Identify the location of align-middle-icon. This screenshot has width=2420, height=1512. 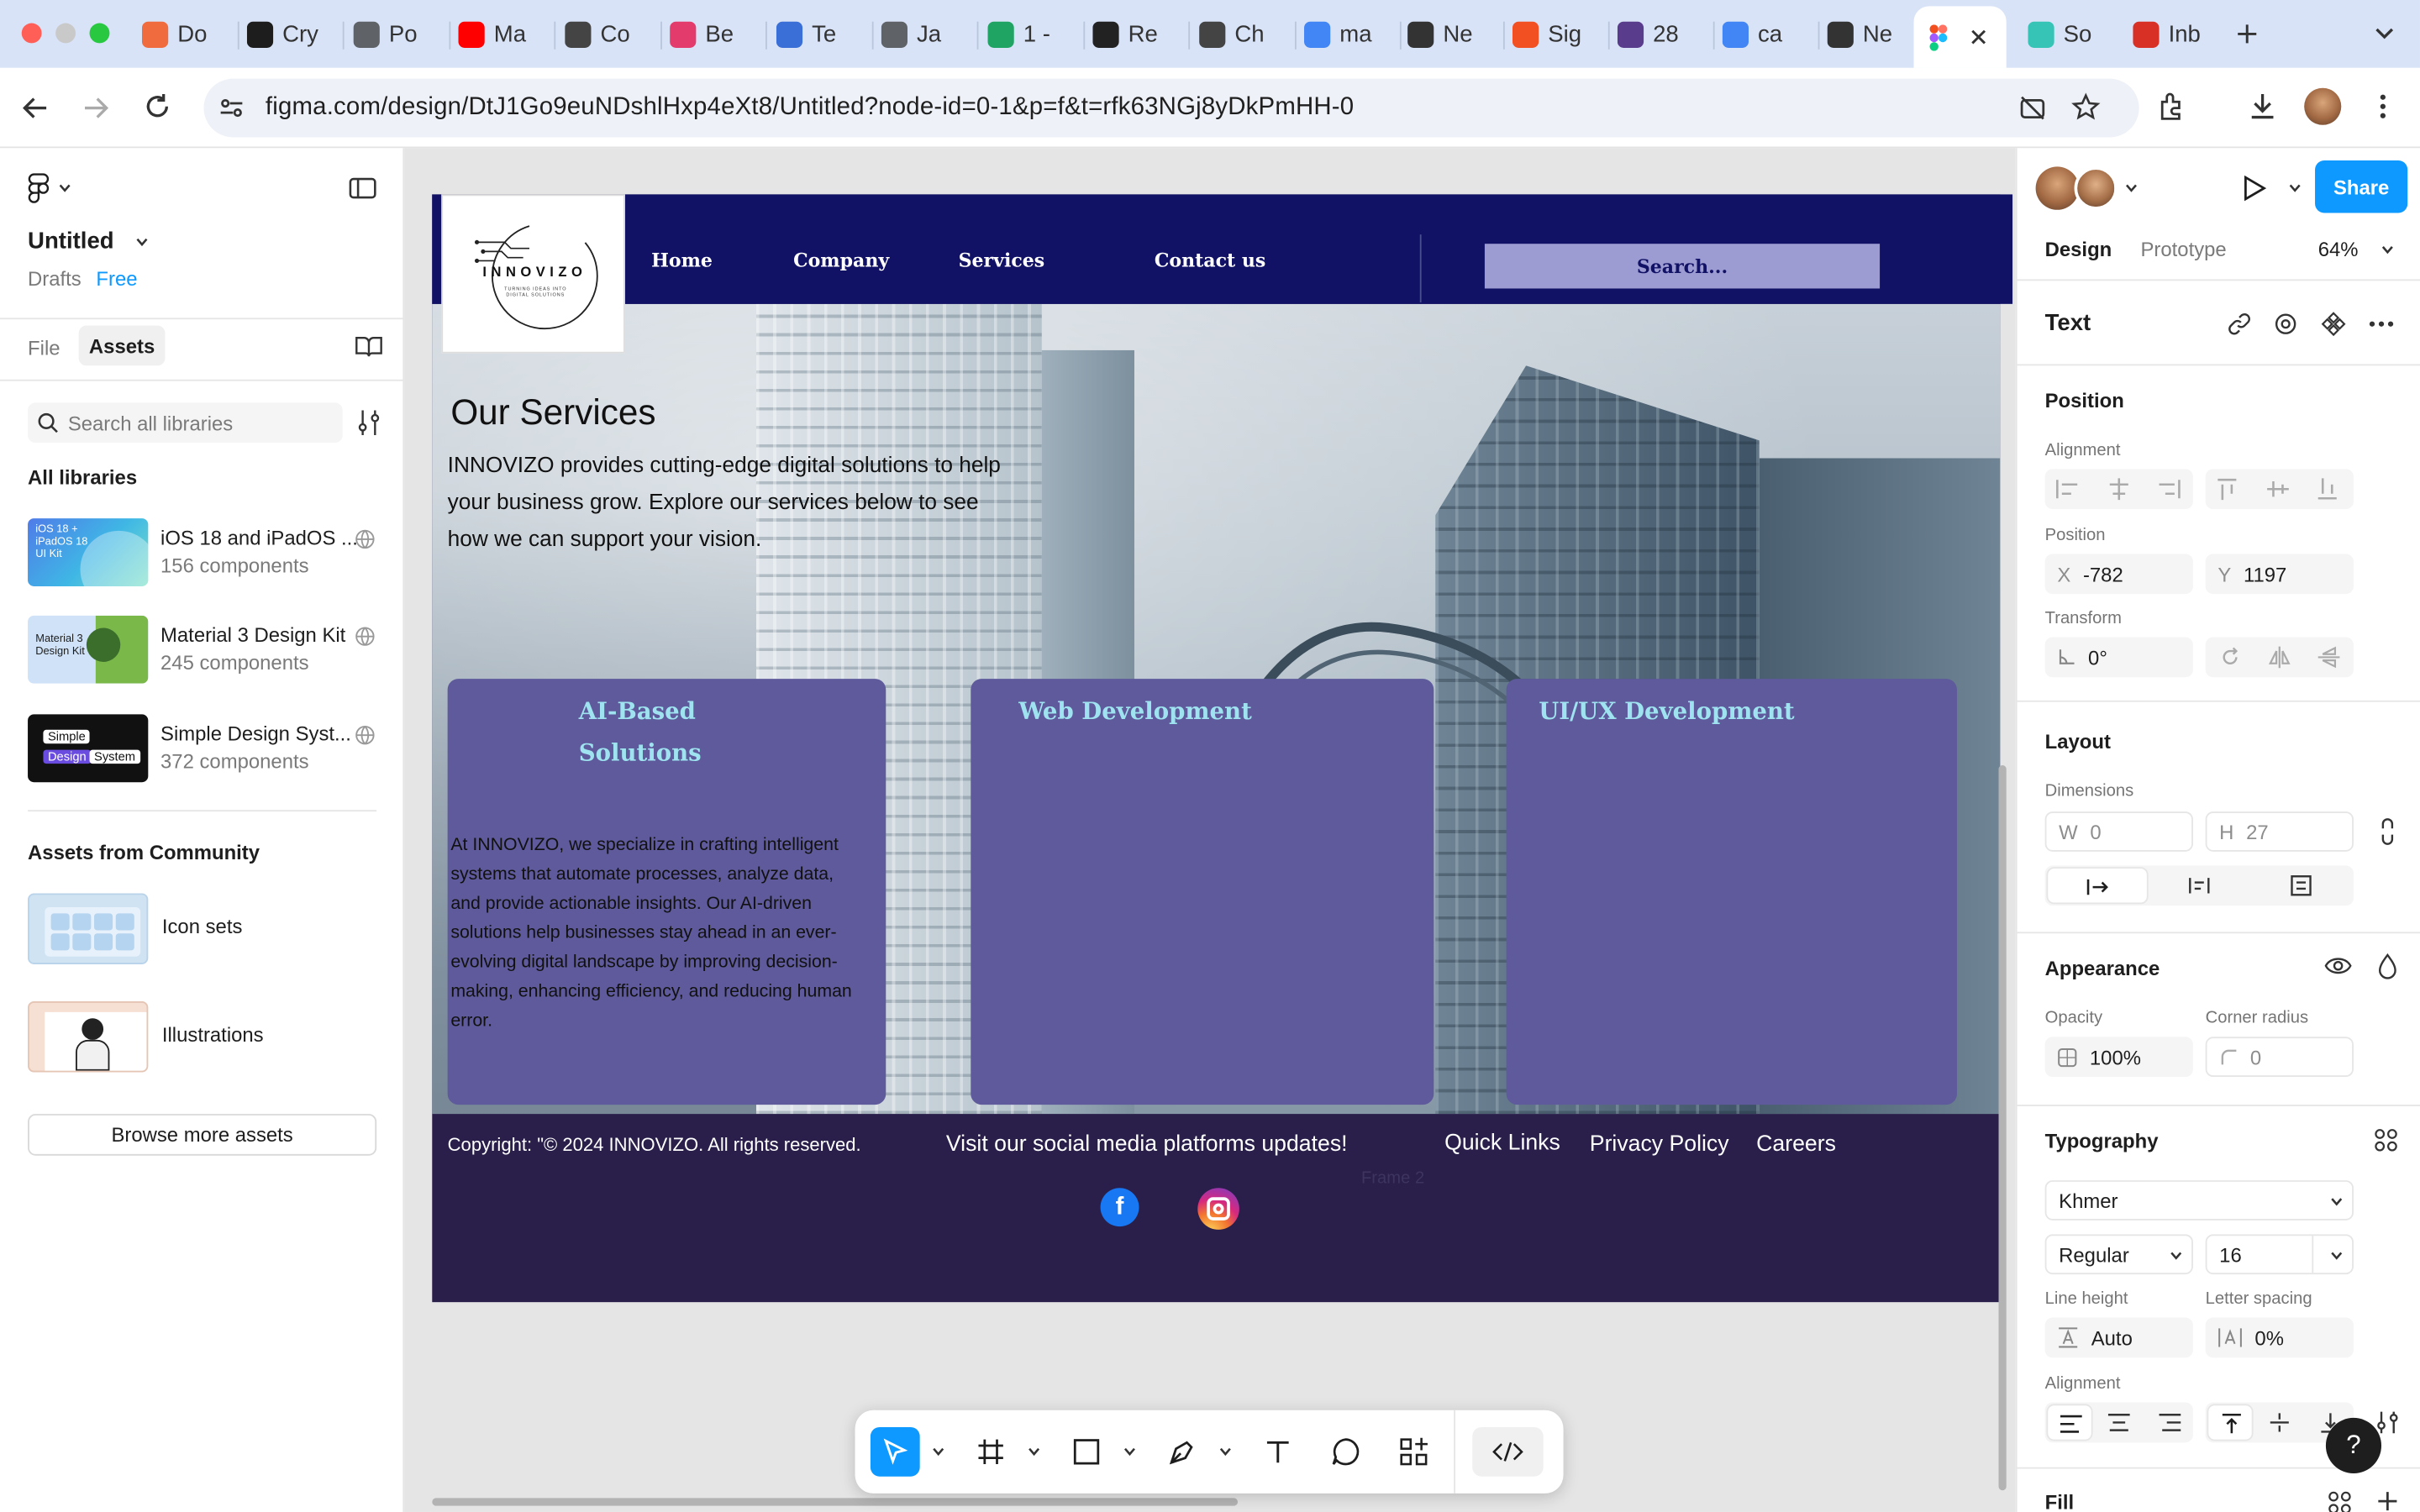
(2277, 489).